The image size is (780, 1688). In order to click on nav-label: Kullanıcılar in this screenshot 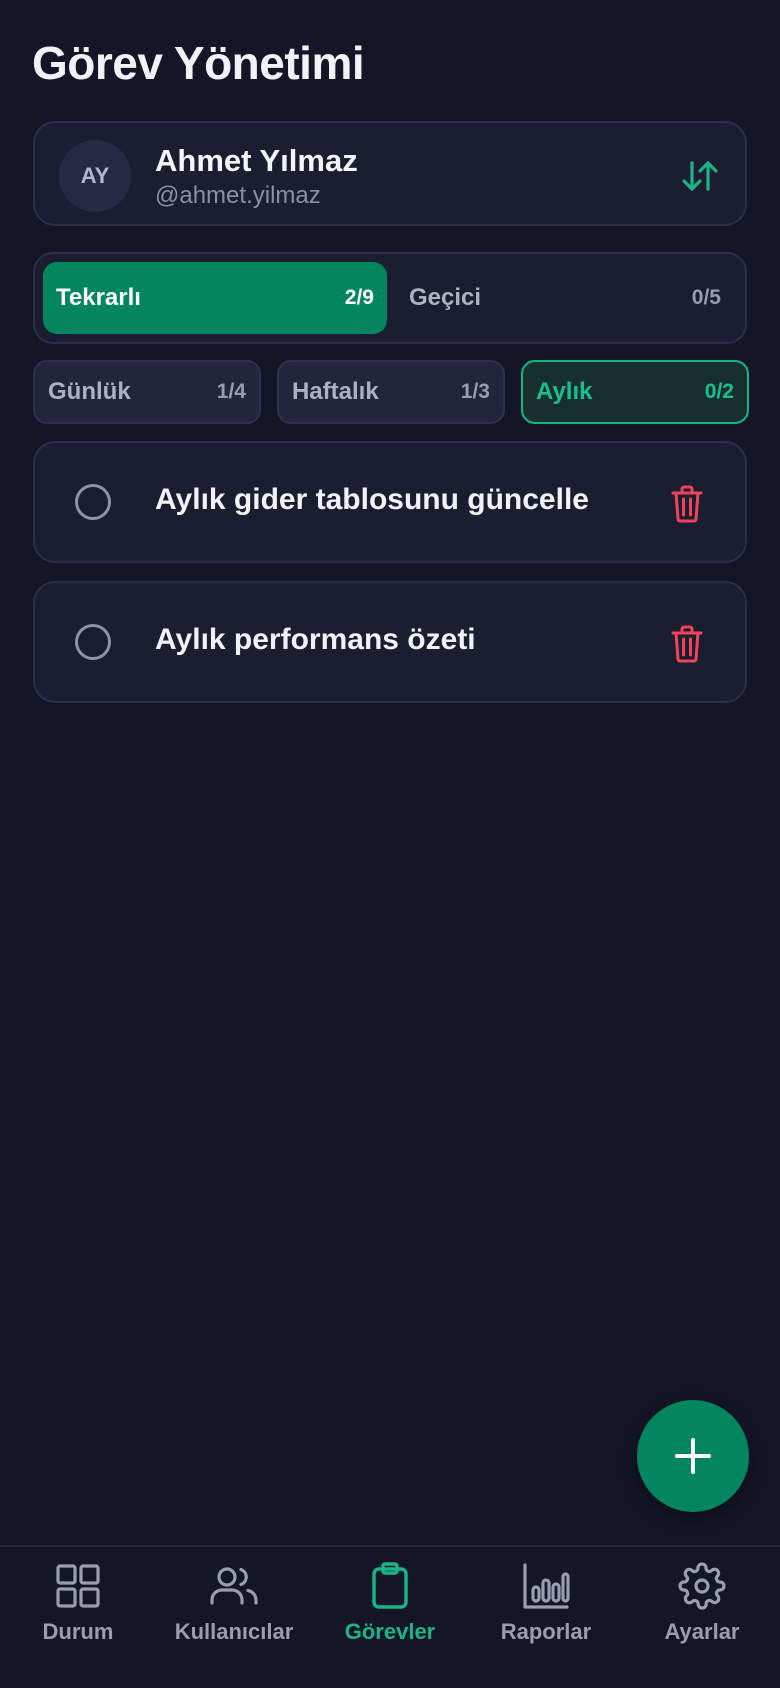, I will do `click(234, 1631)`.